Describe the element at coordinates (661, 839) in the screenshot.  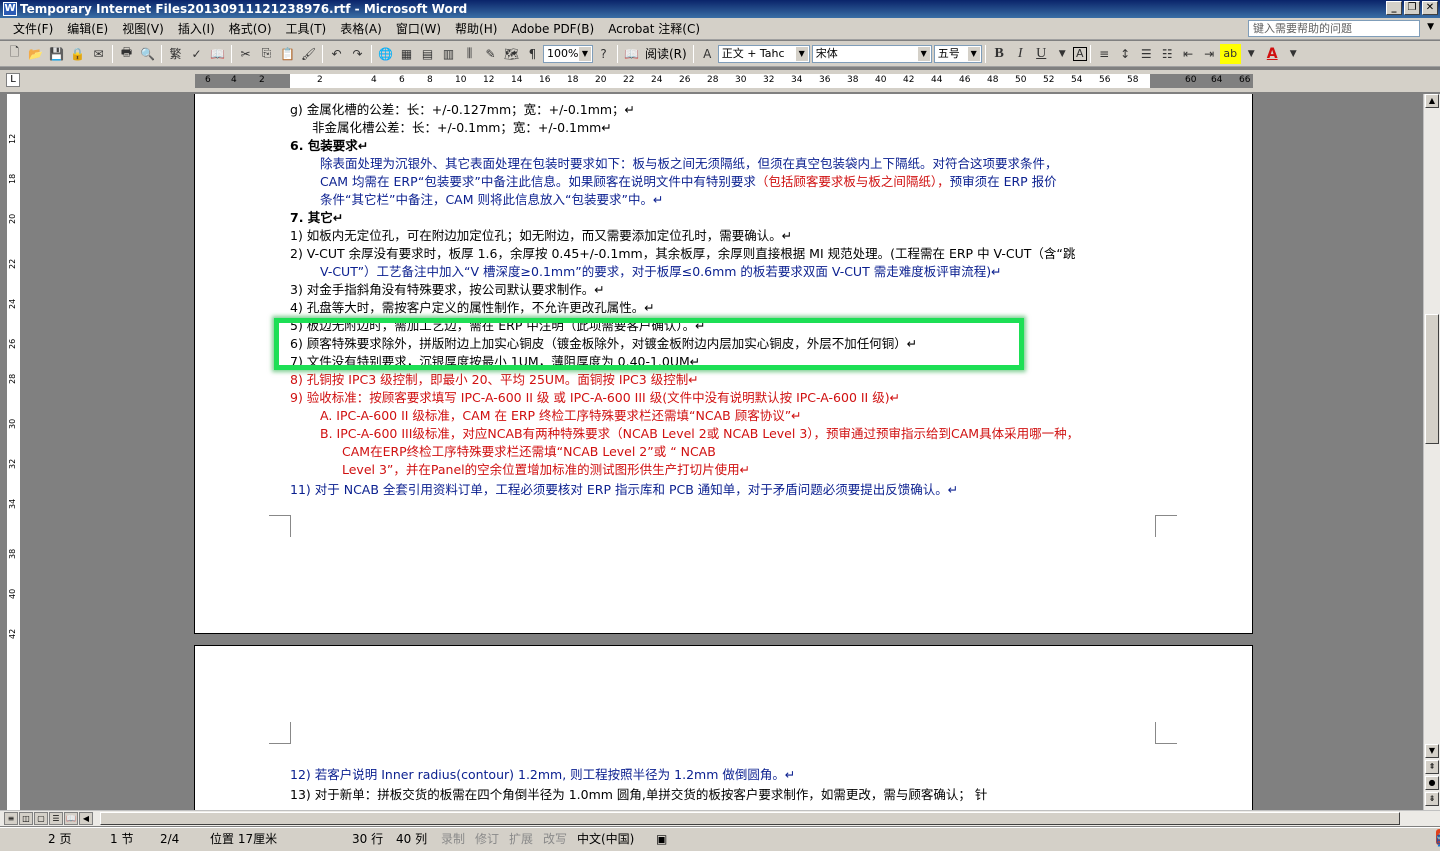
I see `spelling-status-icon: ▣` at that location.